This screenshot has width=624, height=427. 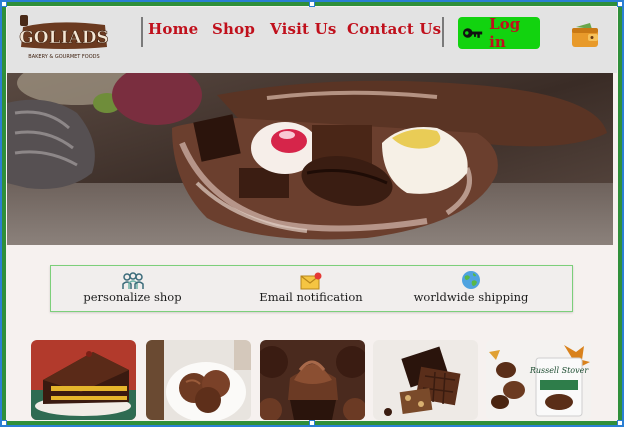 I want to click on chocolate-bar-image, so click(x=425, y=380).